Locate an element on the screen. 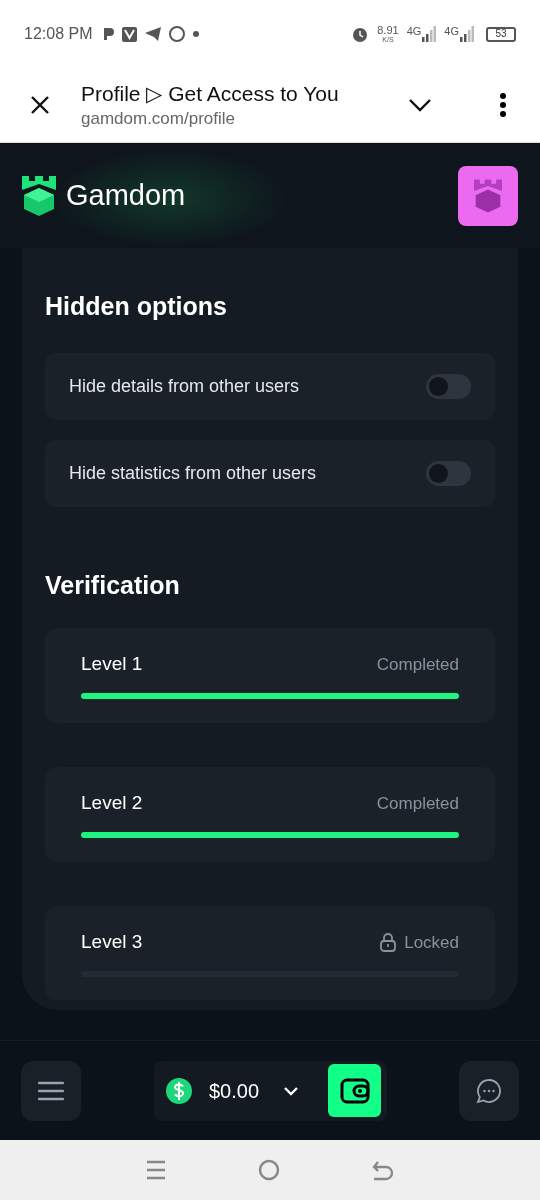 This screenshot has height=1200, width=540. section-title: Hidden options is located at coordinates (136, 306).